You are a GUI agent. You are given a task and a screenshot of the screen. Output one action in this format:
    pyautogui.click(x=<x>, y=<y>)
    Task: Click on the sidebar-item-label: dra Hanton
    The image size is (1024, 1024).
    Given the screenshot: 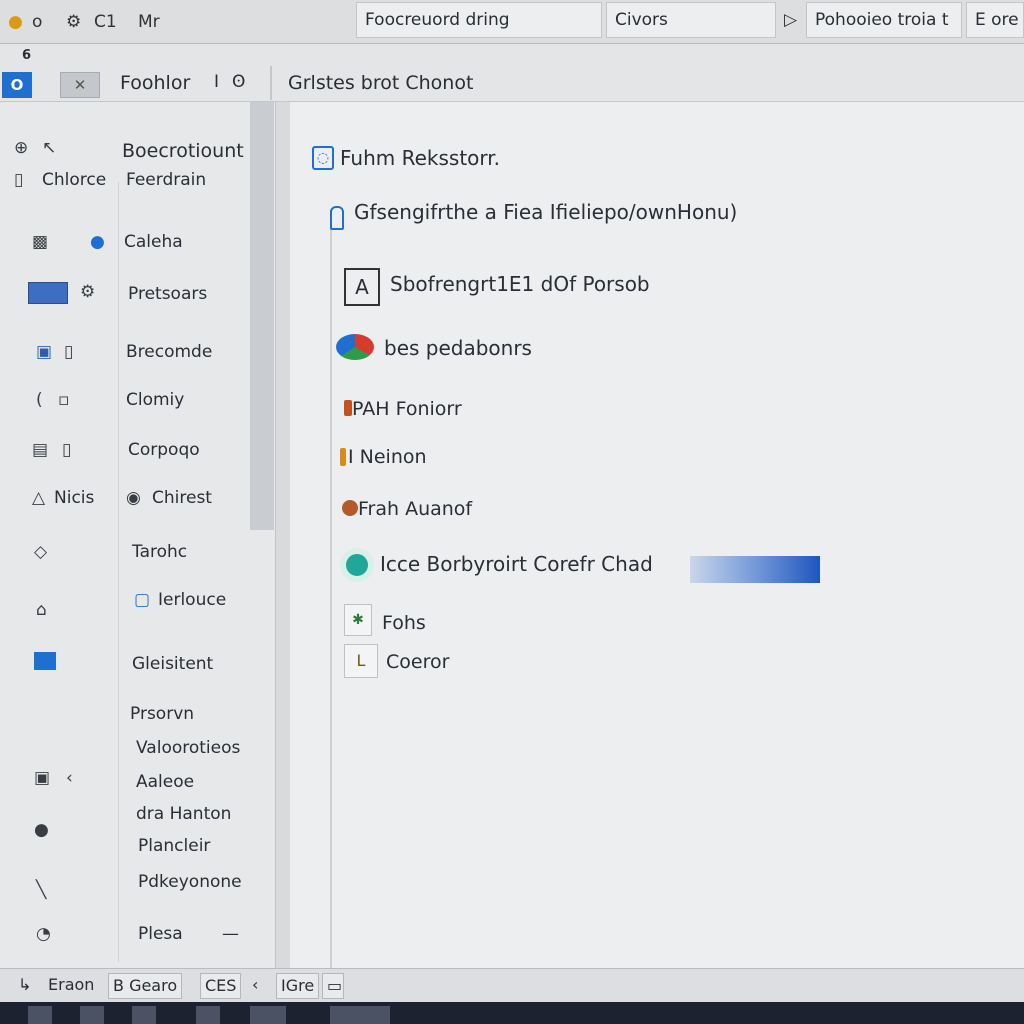 What is the action you would take?
    pyautogui.click(x=184, y=814)
    